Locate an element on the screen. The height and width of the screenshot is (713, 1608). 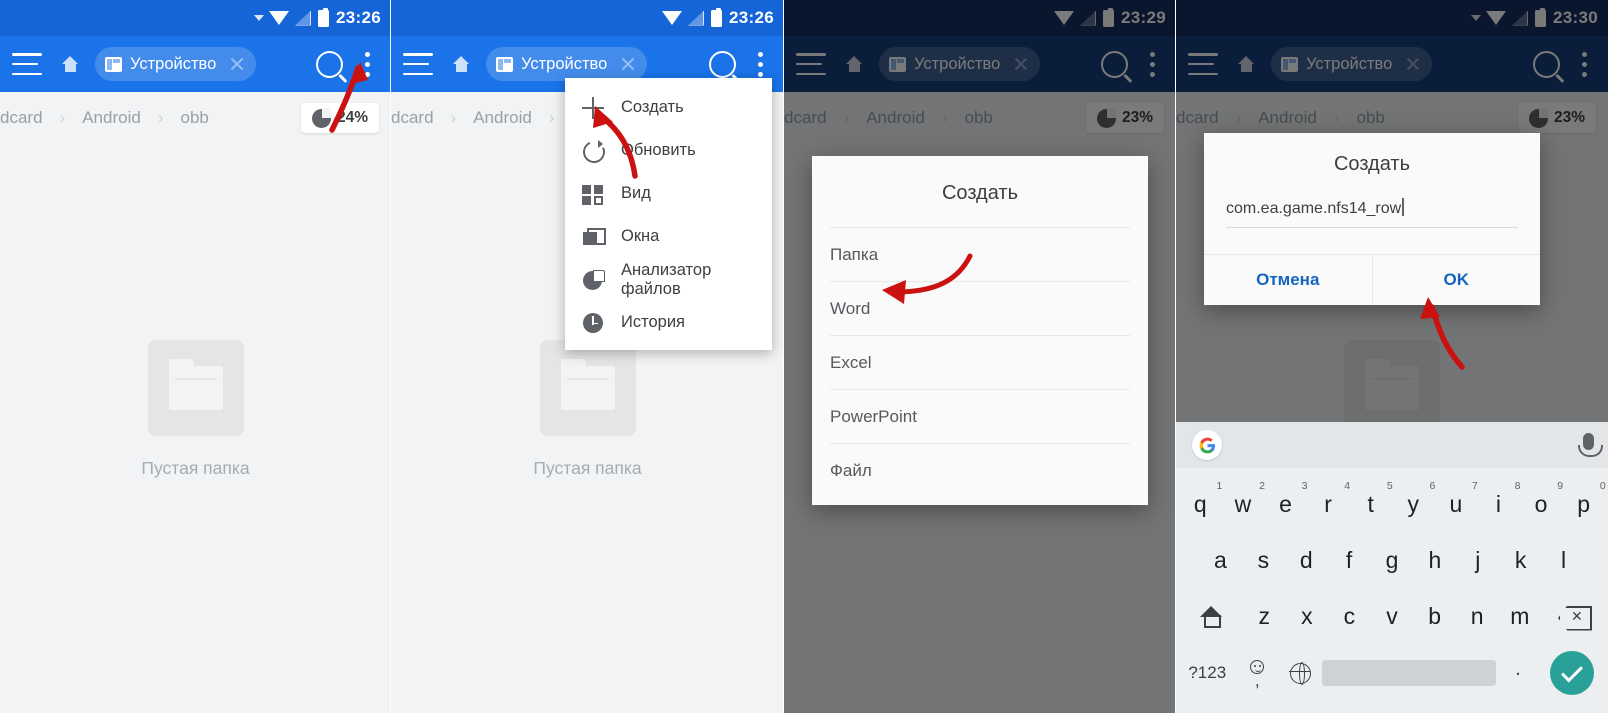
shift-icon is located at coordinates (1211, 616).